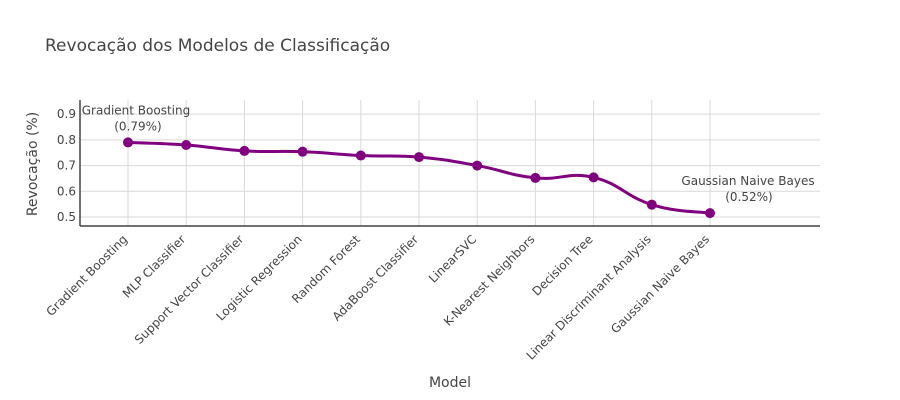 Image resolution: width=900 pixels, height=400 pixels. What do you see at coordinates (562, 265) in the screenshot?
I see `x-tick-label: Decision Tree` at bounding box center [562, 265].